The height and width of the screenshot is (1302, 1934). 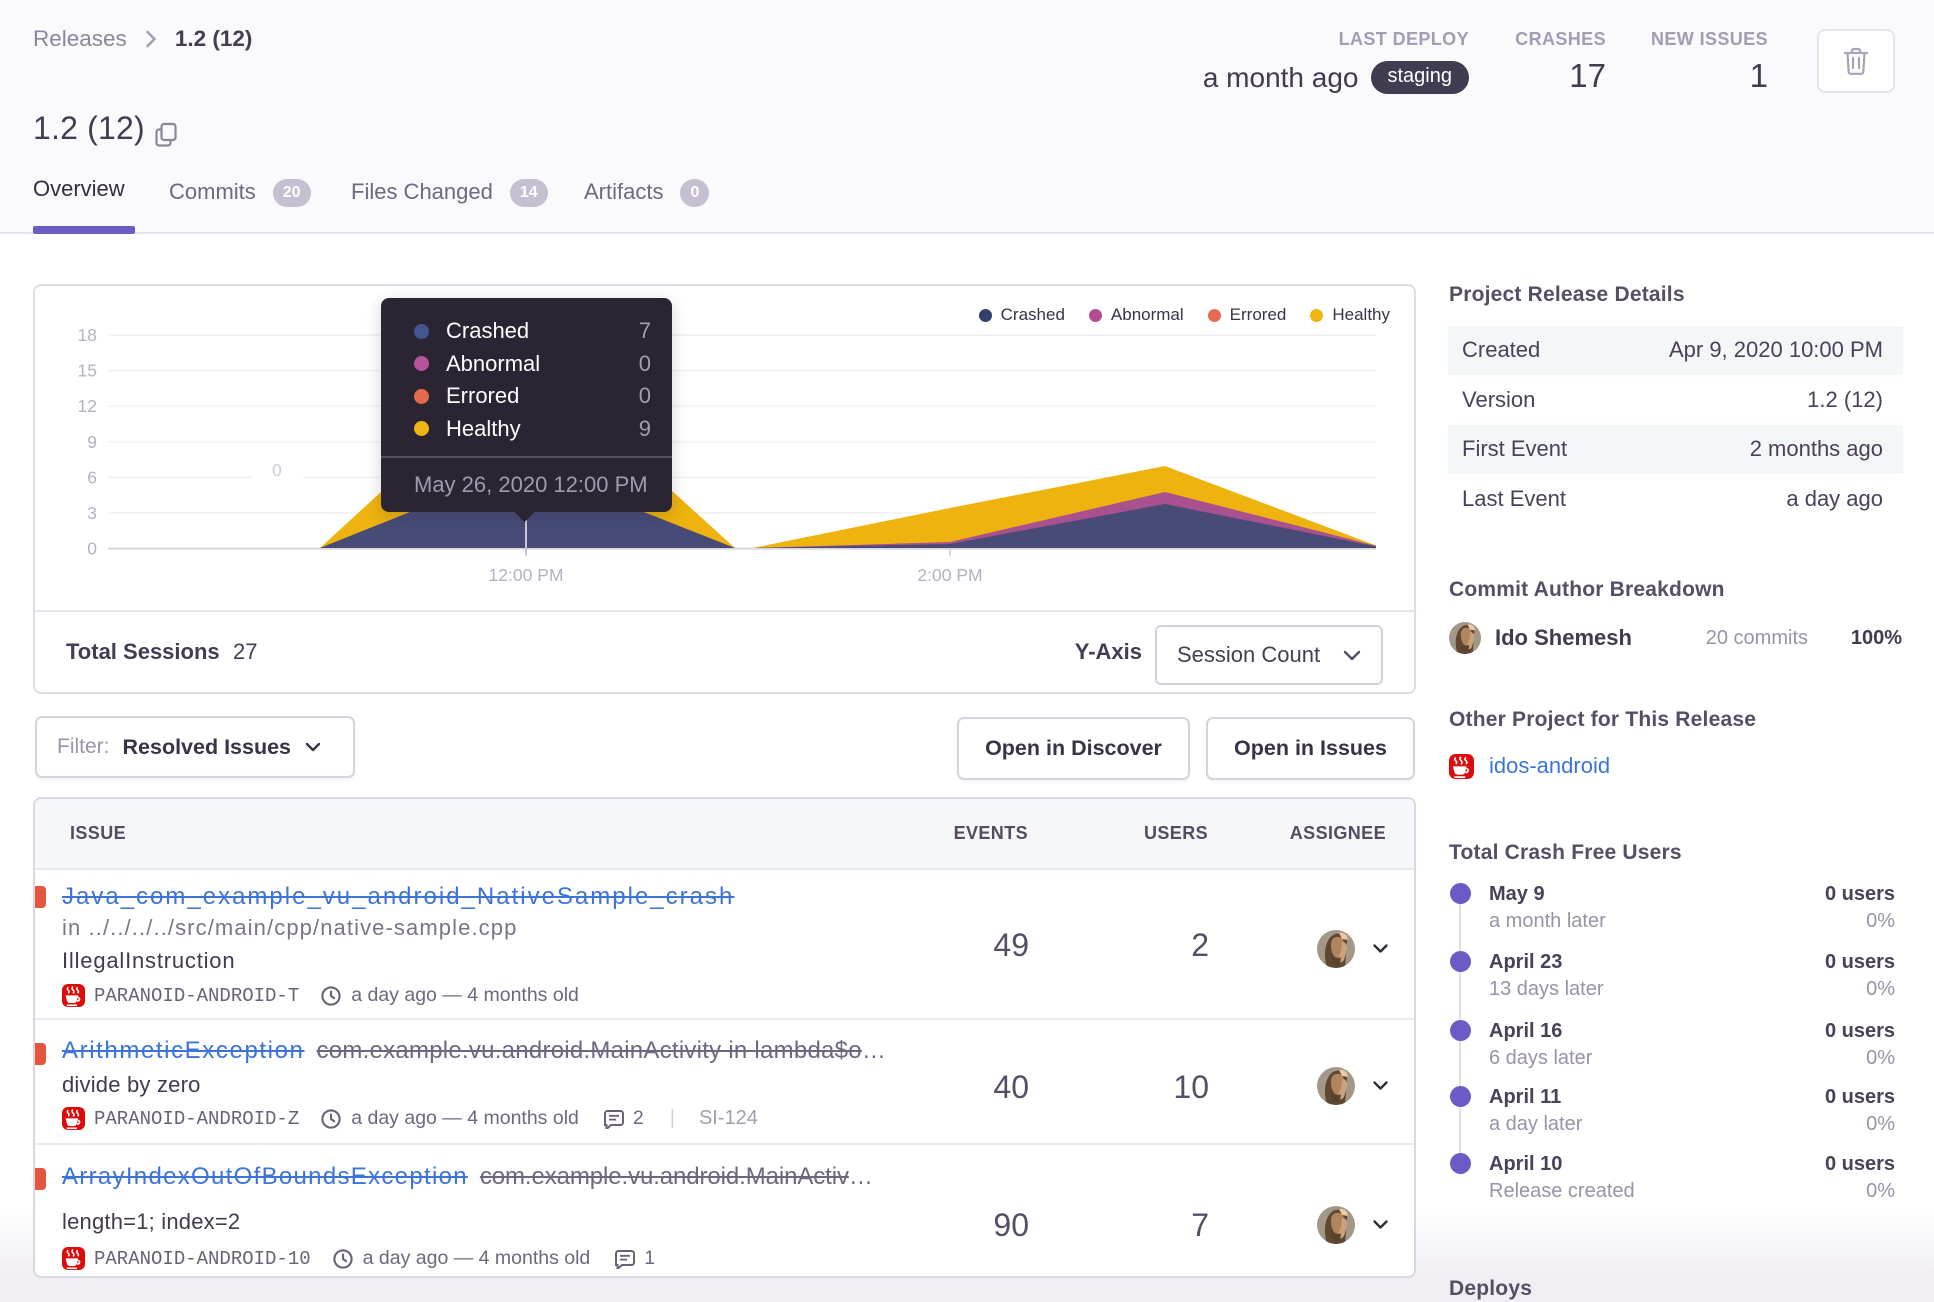 What do you see at coordinates (526, 575) in the screenshot?
I see `svg-text: 12:00 PM` at bounding box center [526, 575].